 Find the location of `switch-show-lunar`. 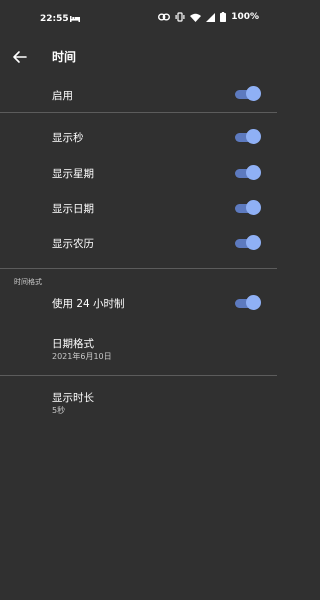

switch-show-lunar is located at coordinates (247, 243).